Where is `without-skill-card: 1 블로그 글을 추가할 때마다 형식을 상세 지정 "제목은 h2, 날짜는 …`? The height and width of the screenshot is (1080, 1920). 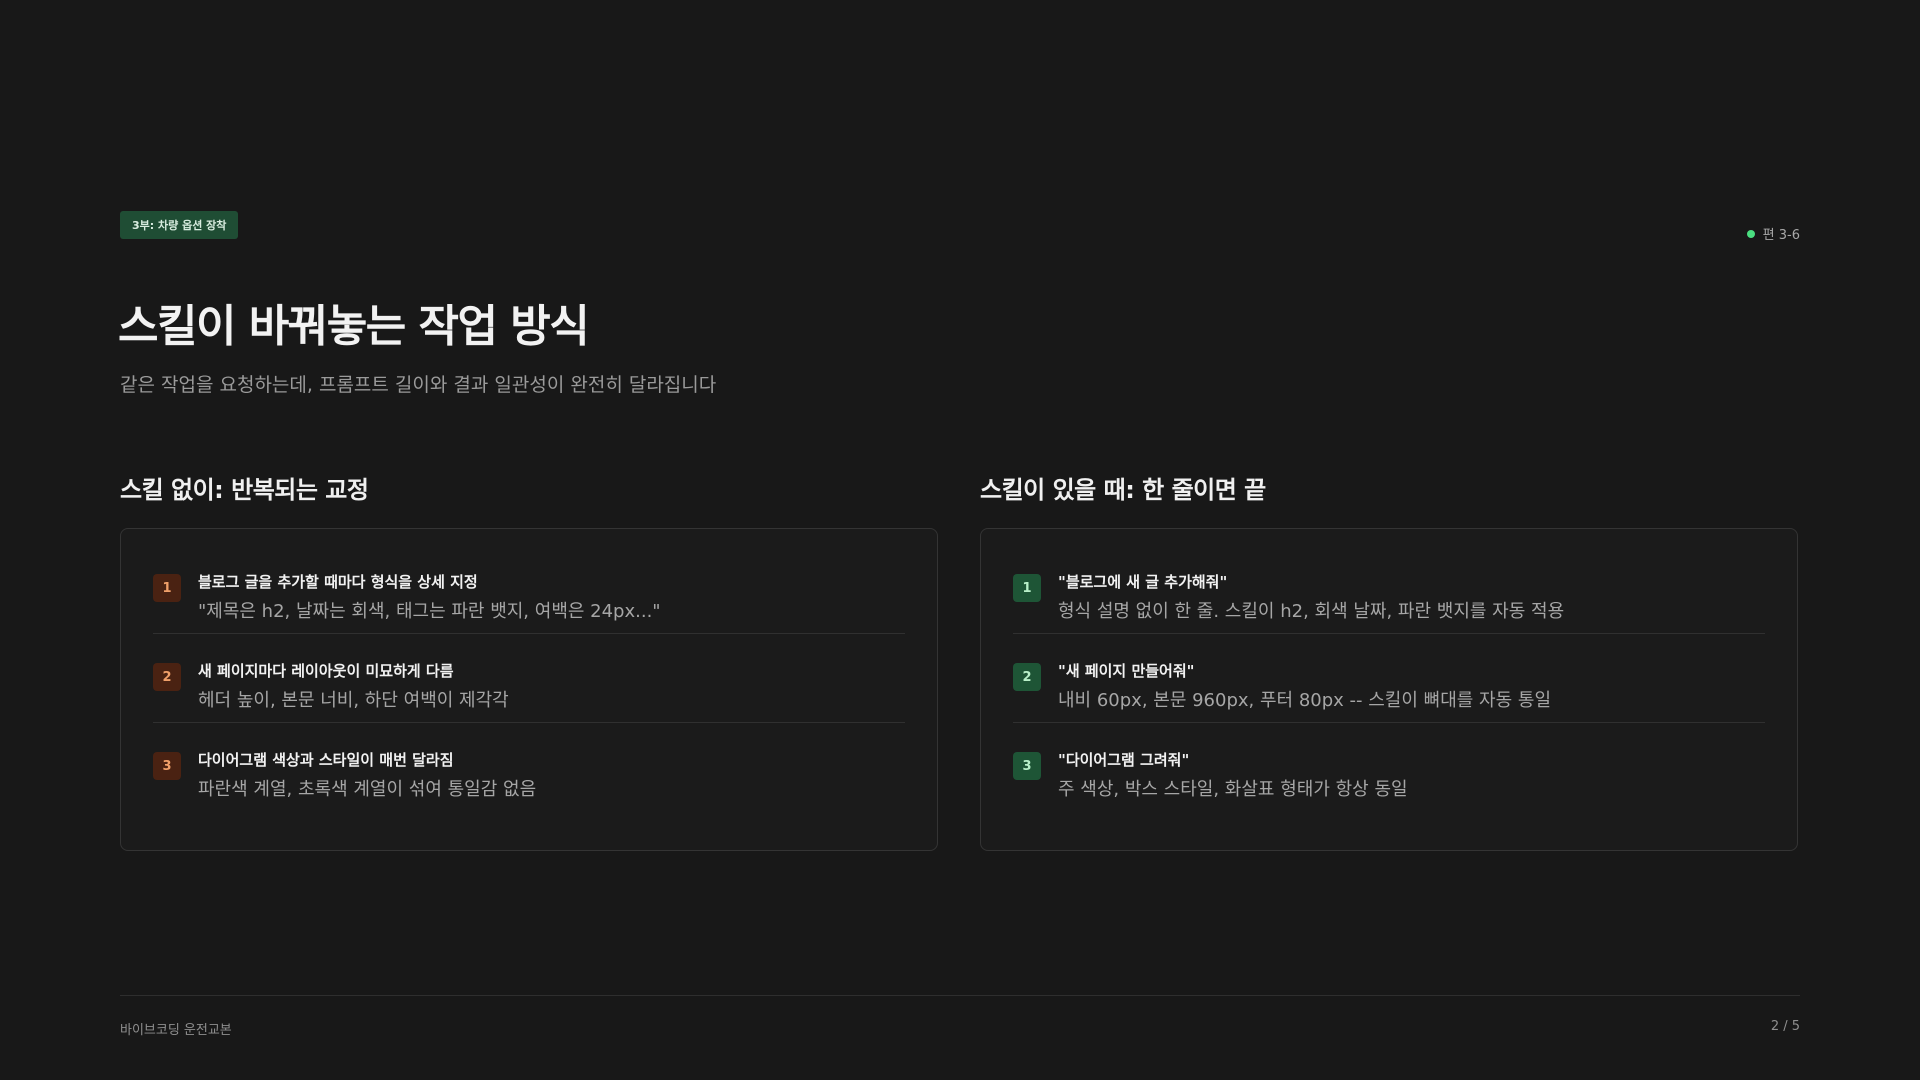
without-skill-card: 1 블로그 글을 추가할 때마다 형식을 상세 지정 "제목은 h2, 날짜는 … is located at coordinates (529, 689).